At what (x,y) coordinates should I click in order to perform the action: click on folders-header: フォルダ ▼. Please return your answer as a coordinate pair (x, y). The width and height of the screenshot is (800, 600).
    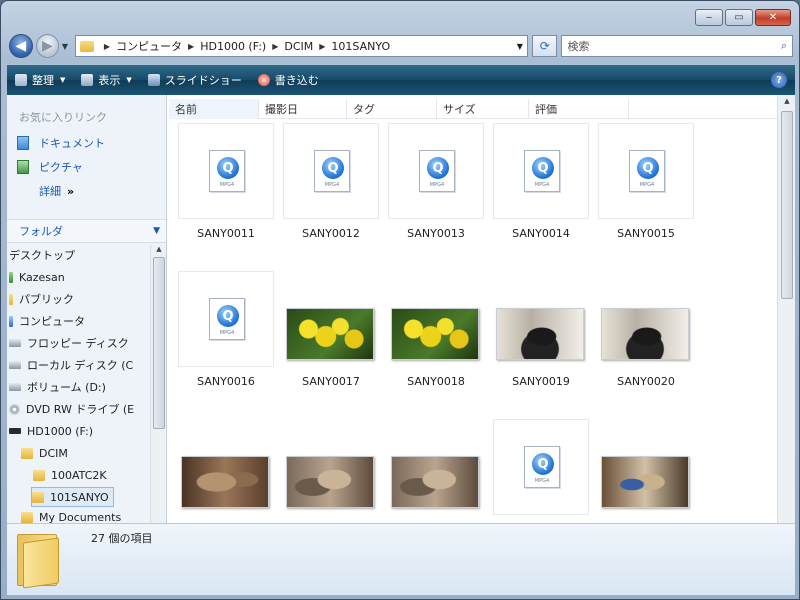
    Looking at the image, I should click on (86, 231).